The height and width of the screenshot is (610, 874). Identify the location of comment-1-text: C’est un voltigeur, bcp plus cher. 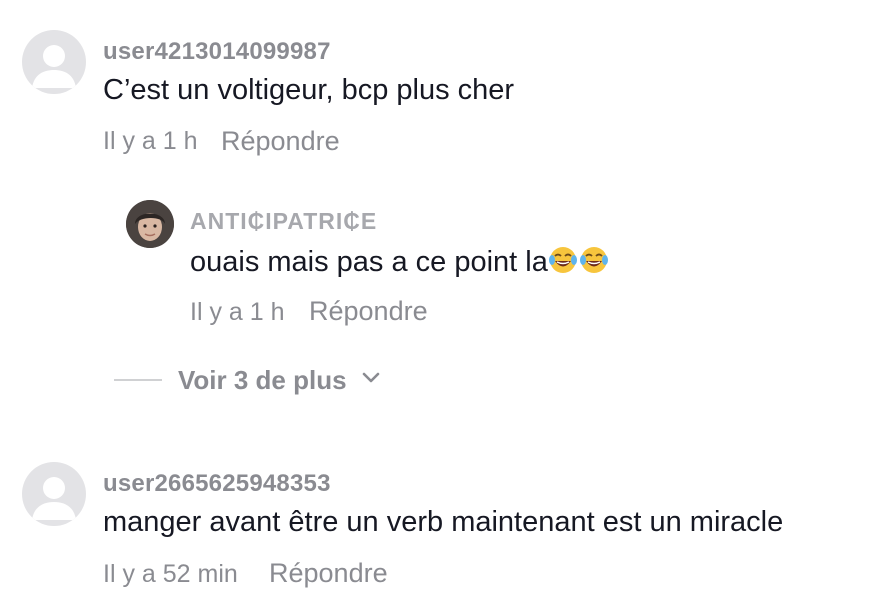
(309, 90).